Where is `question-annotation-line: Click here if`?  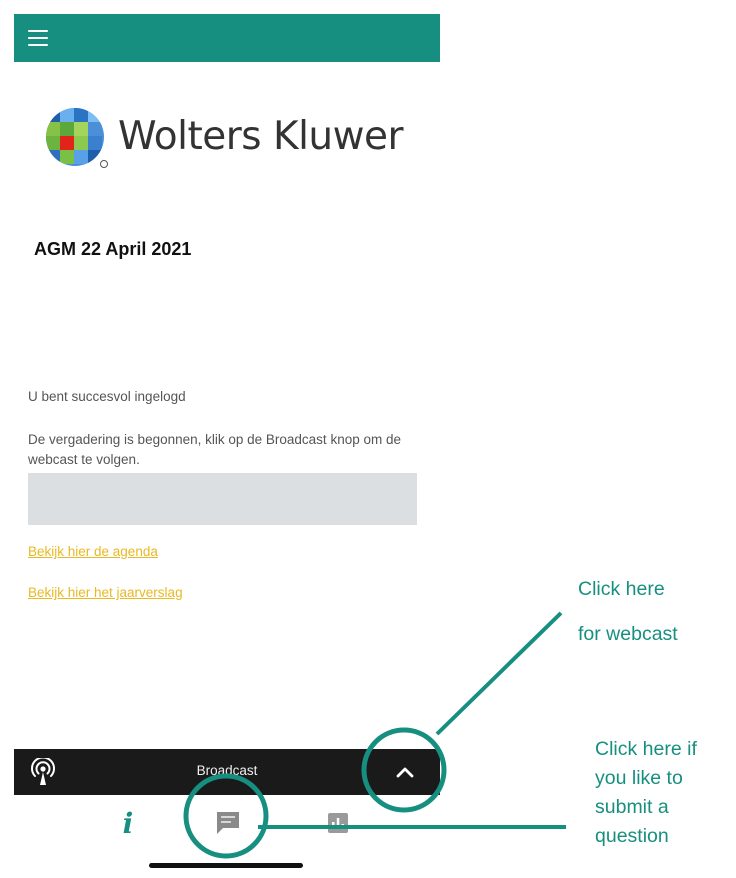 question-annotation-line: Click here if is located at coordinates (646, 749).